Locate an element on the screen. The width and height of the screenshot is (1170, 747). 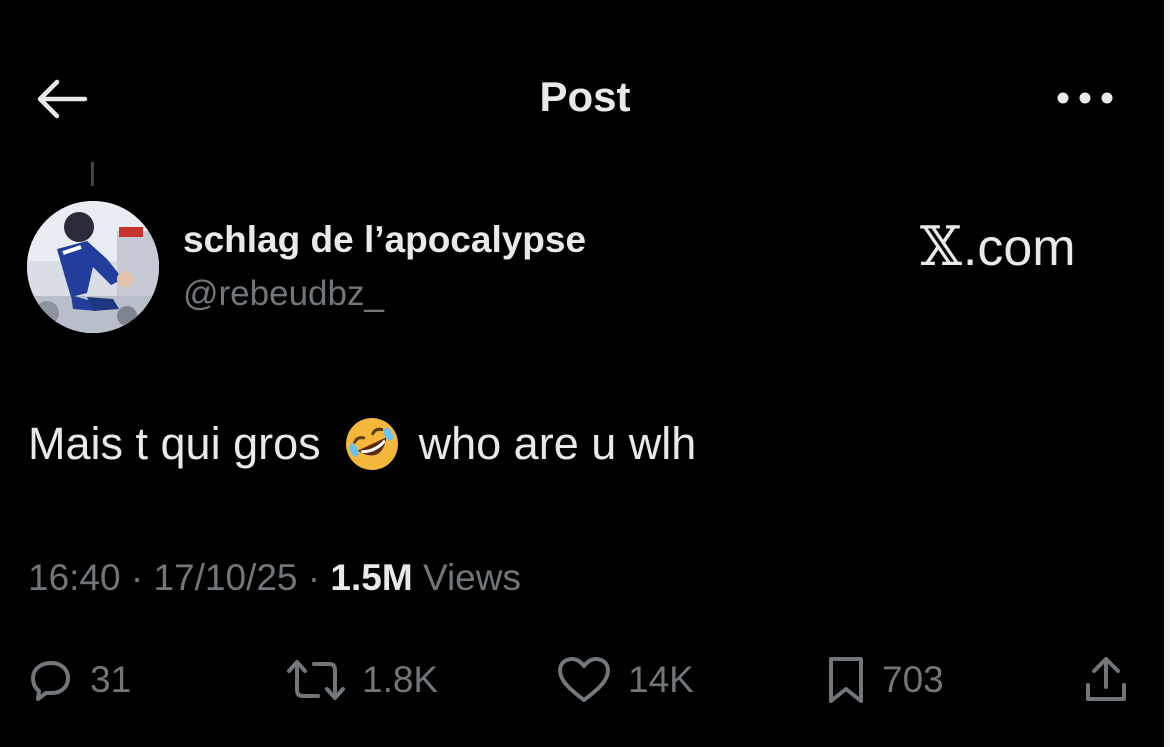
back-button is located at coordinates (61, 99).